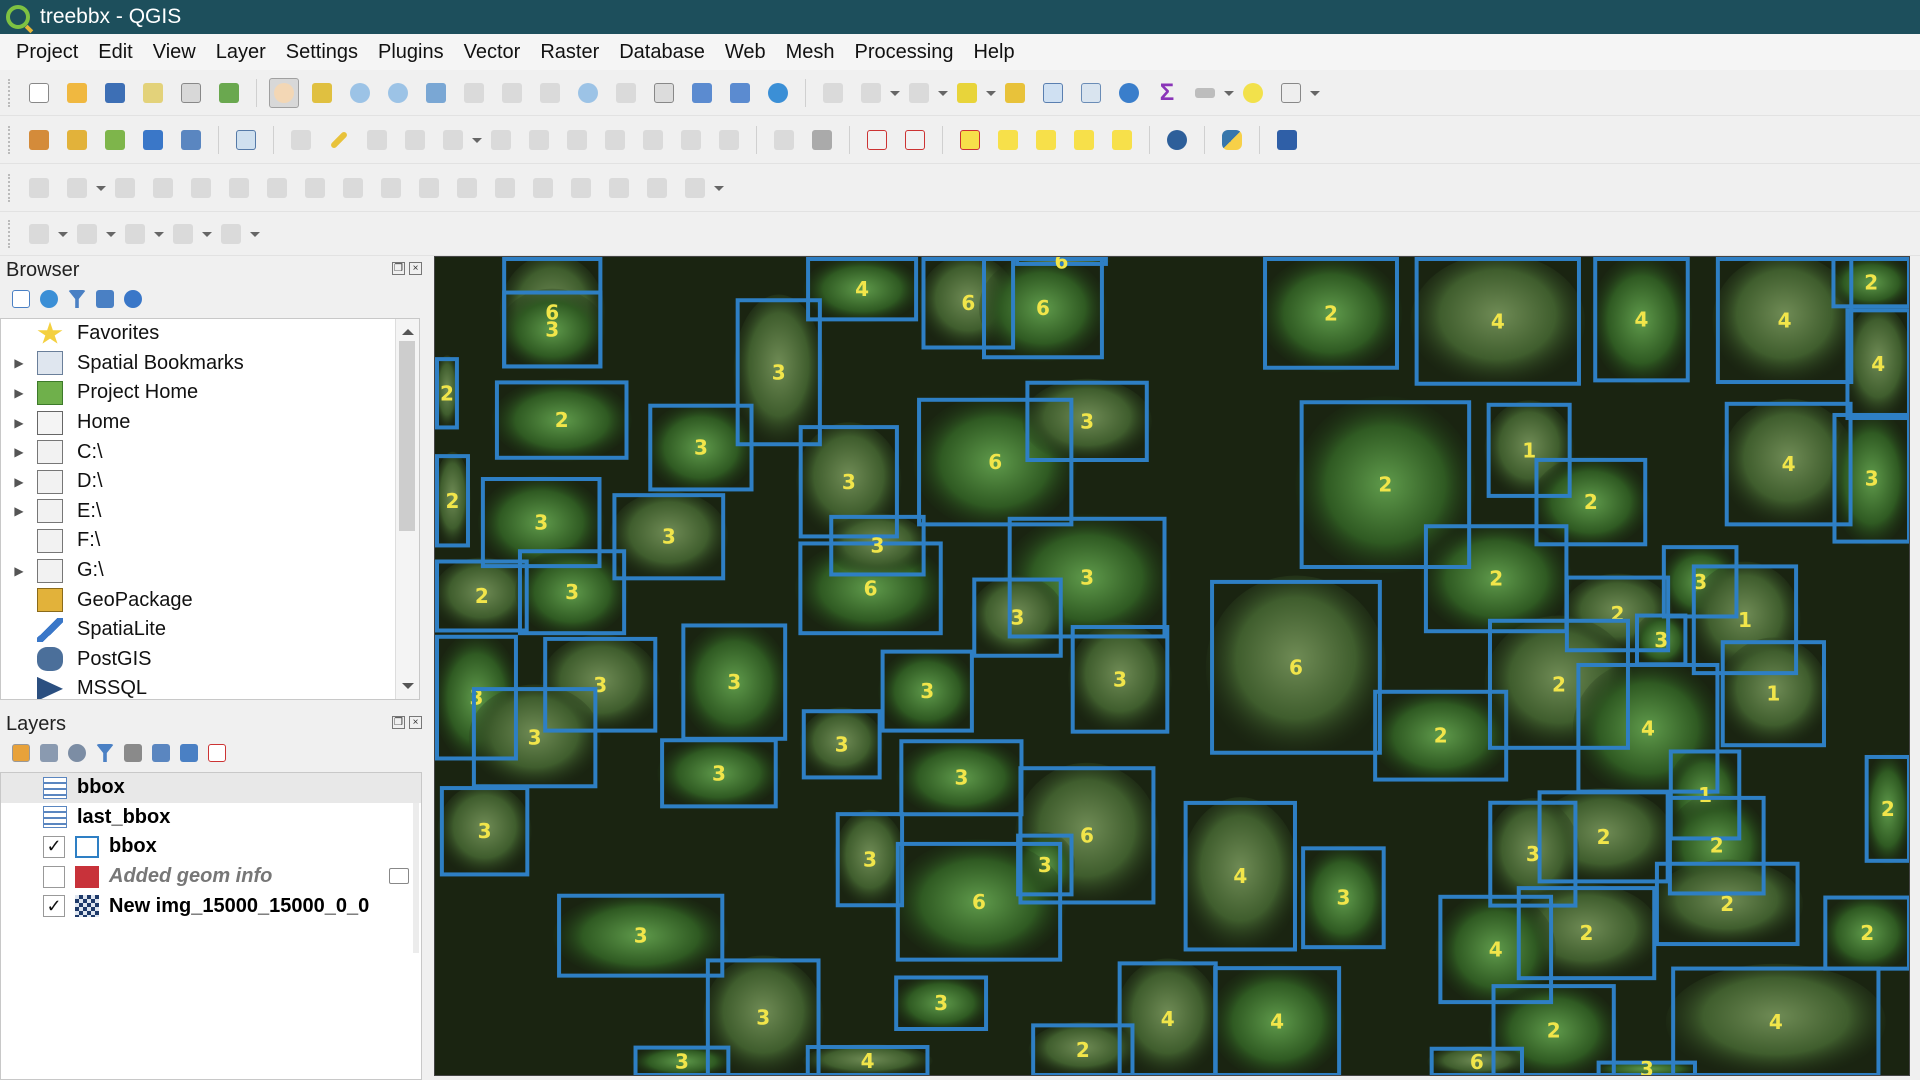  I want to click on merge-attributes-button, so click(657, 188).